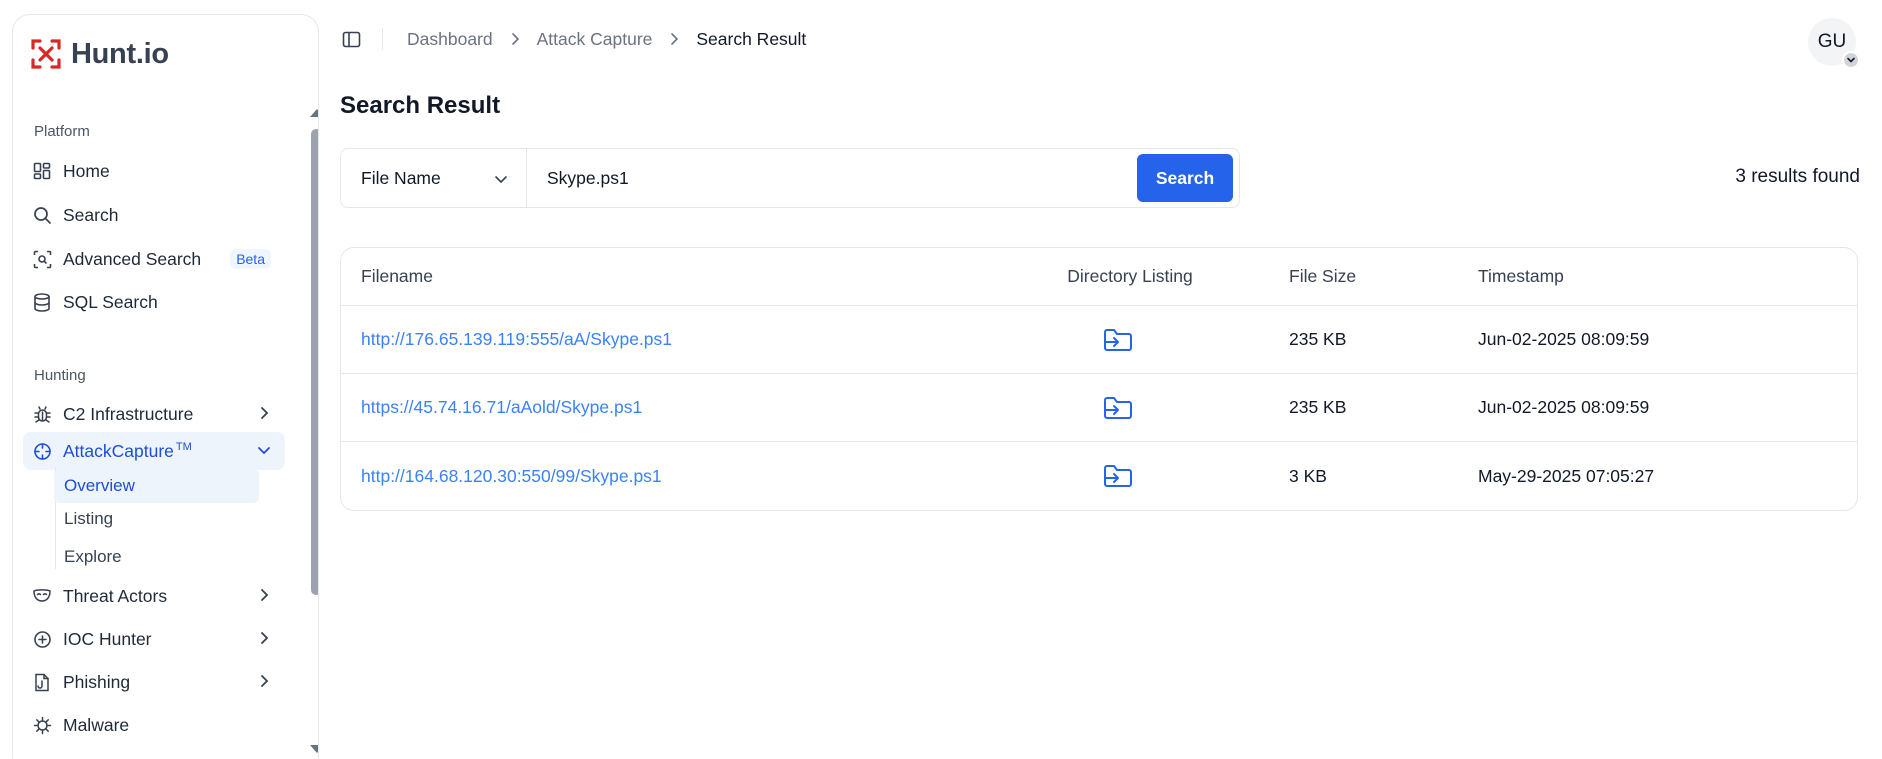  I want to click on subitem-listing: Listing, so click(156, 519).